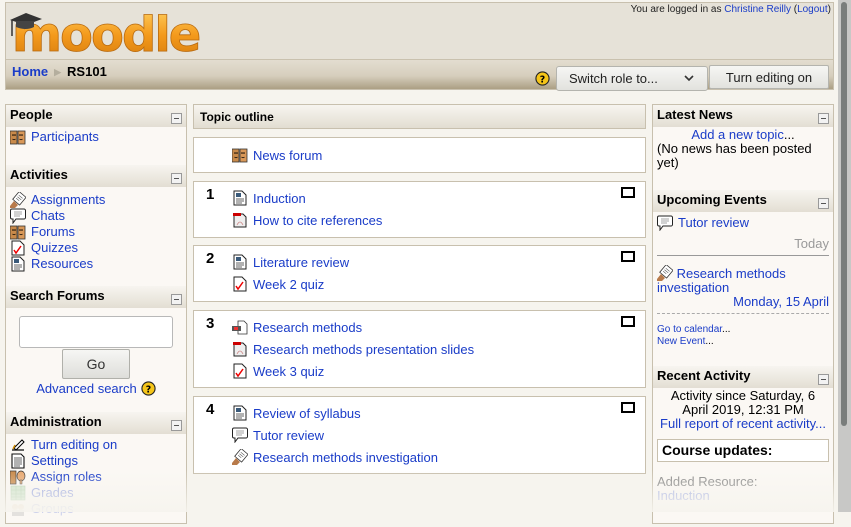 The height and width of the screenshot is (527, 851). Describe the element at coordinates (683, 495) in the screenshot. I see `added-resource-link: Induction` at that location.